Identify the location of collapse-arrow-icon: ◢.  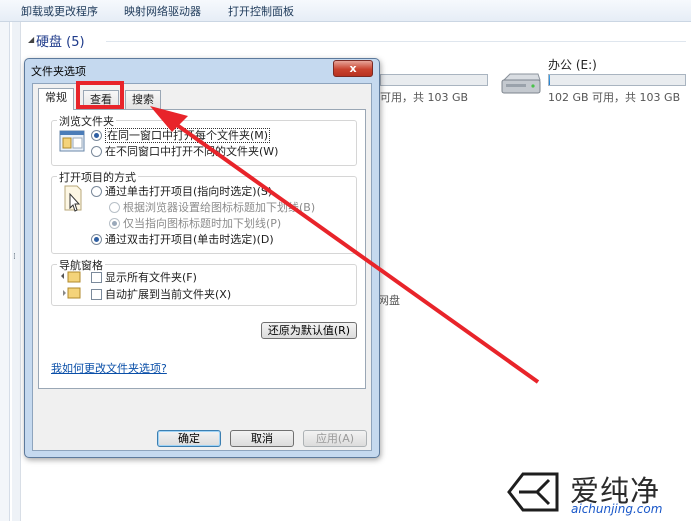
(31, 39).